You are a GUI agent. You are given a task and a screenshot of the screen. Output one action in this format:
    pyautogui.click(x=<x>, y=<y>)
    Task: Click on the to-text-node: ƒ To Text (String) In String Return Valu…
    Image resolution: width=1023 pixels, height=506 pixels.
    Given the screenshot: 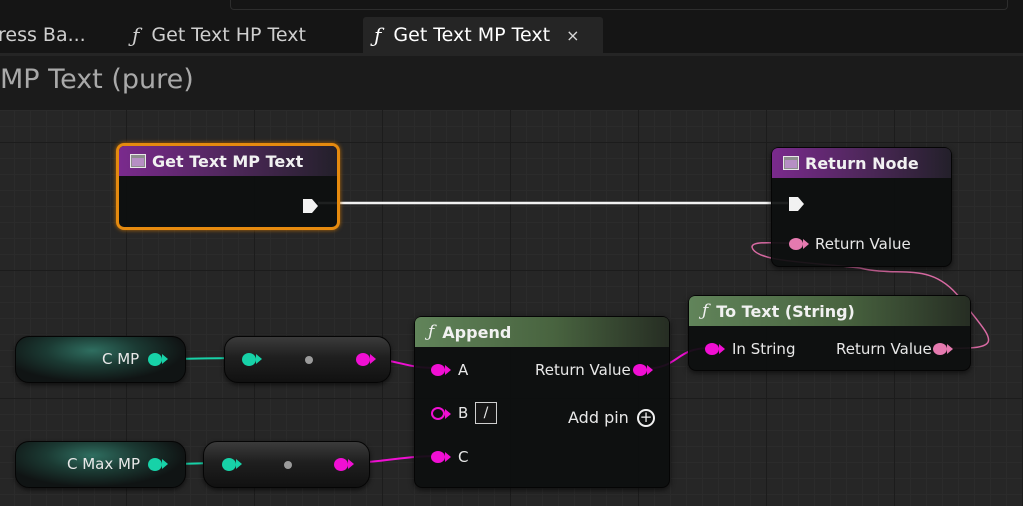 What is the action you would take?
    pyautogui.click(x=829, y=333)
    